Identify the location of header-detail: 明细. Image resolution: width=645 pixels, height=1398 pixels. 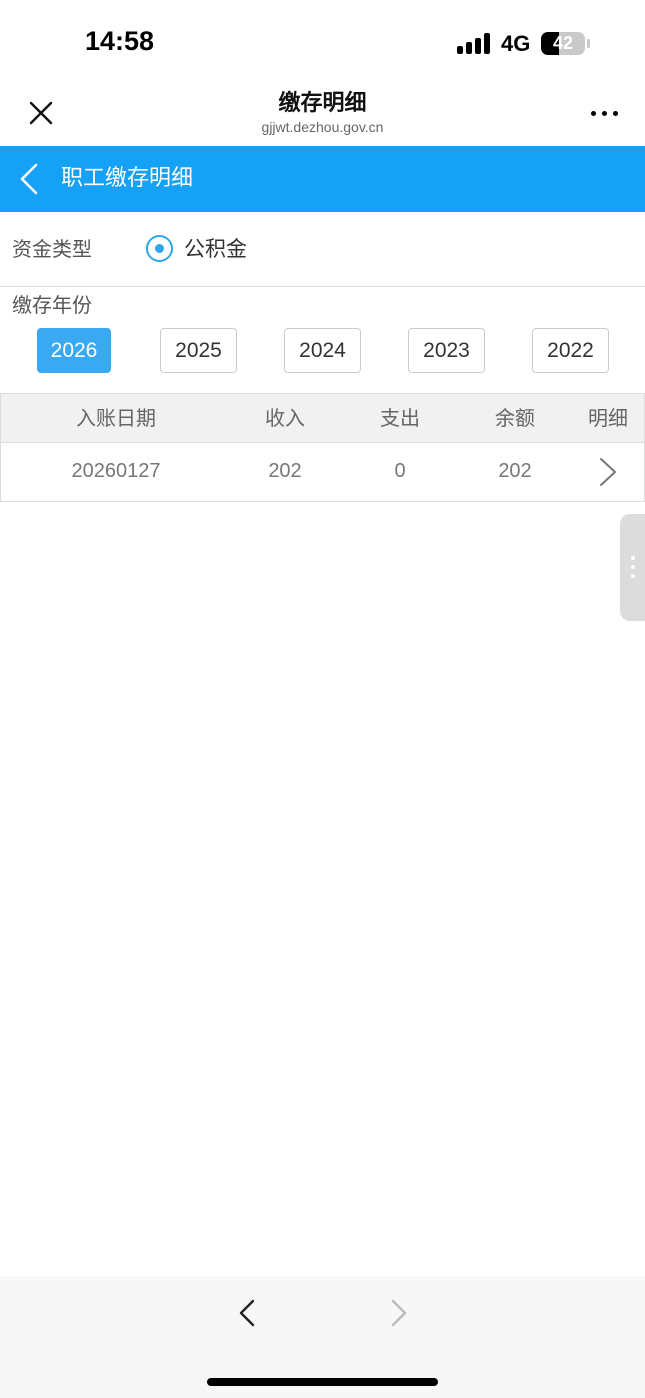
(608, 418).